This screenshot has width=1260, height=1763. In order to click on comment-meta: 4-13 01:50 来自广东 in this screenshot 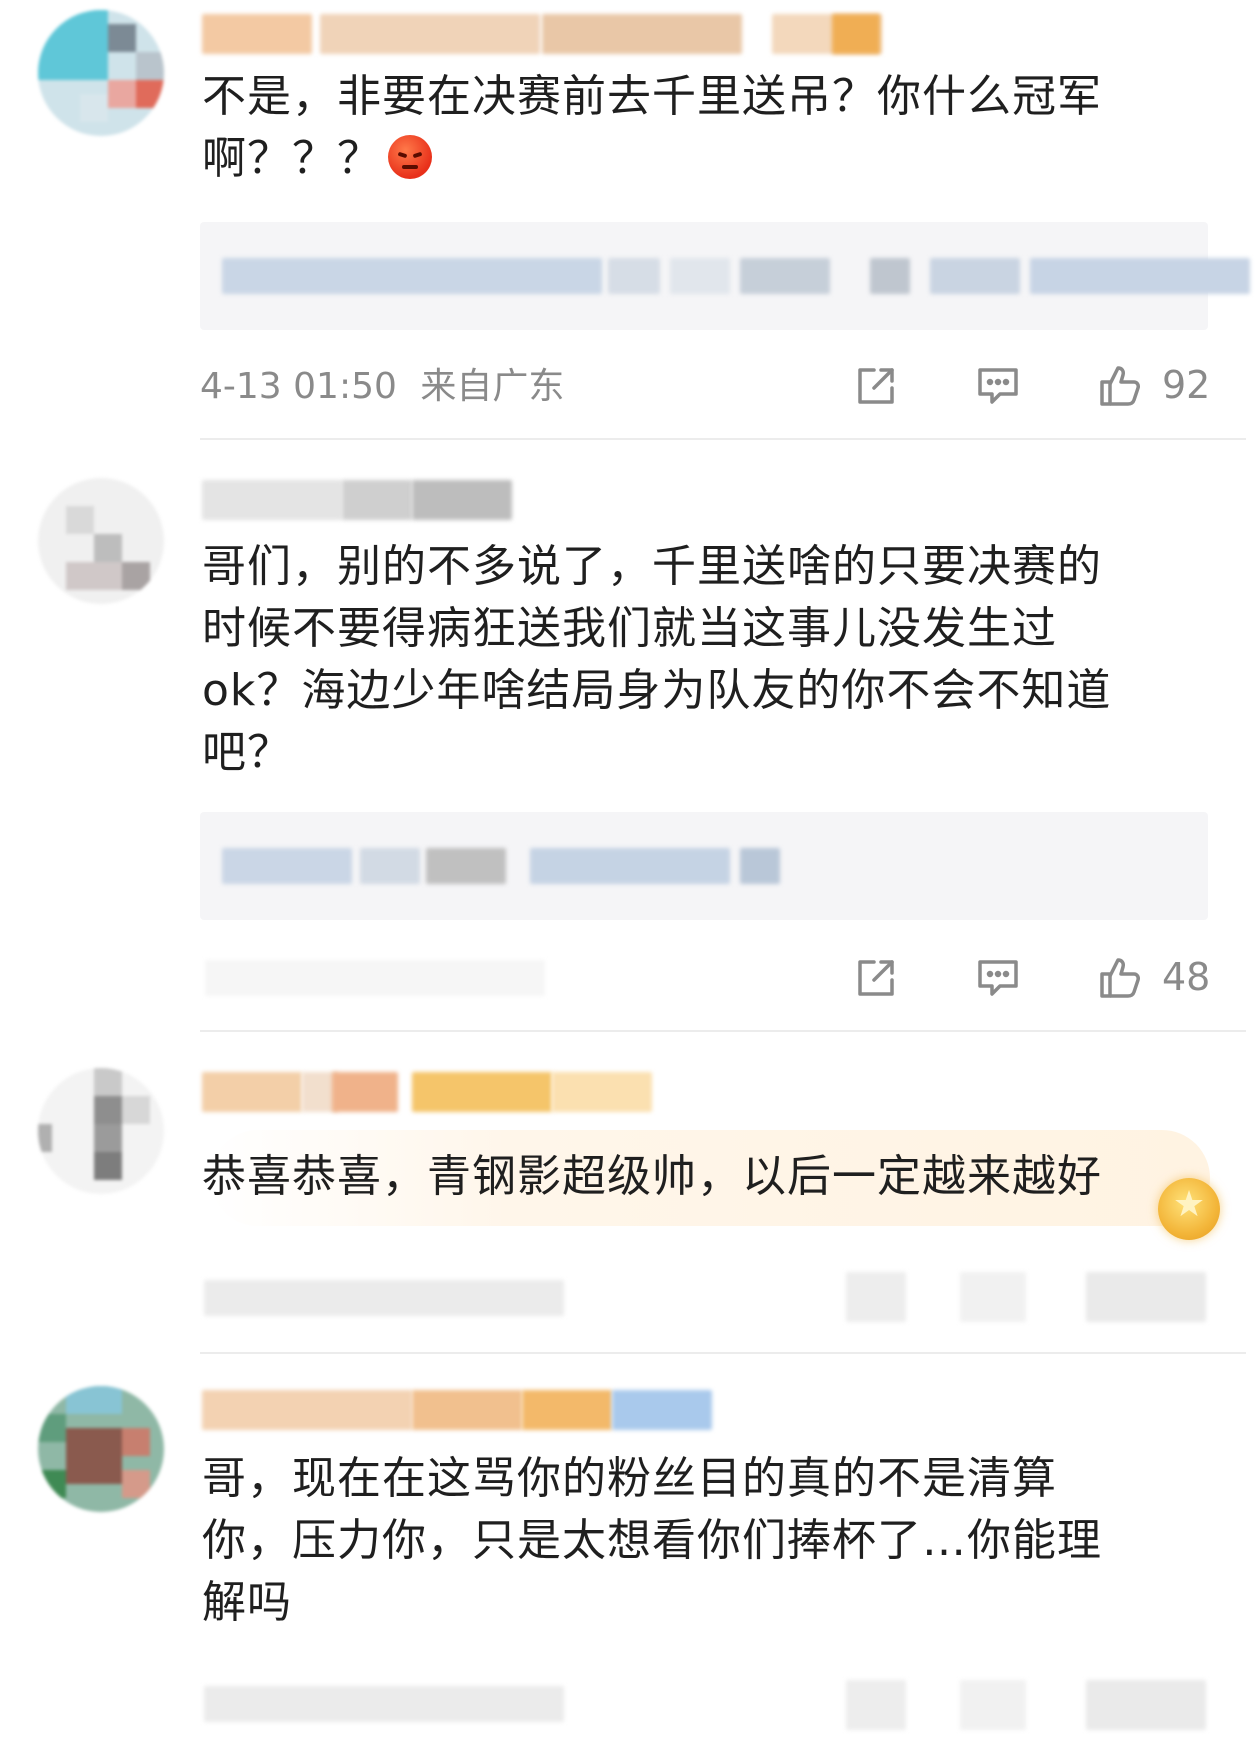, I will do `click(382, 387)`.